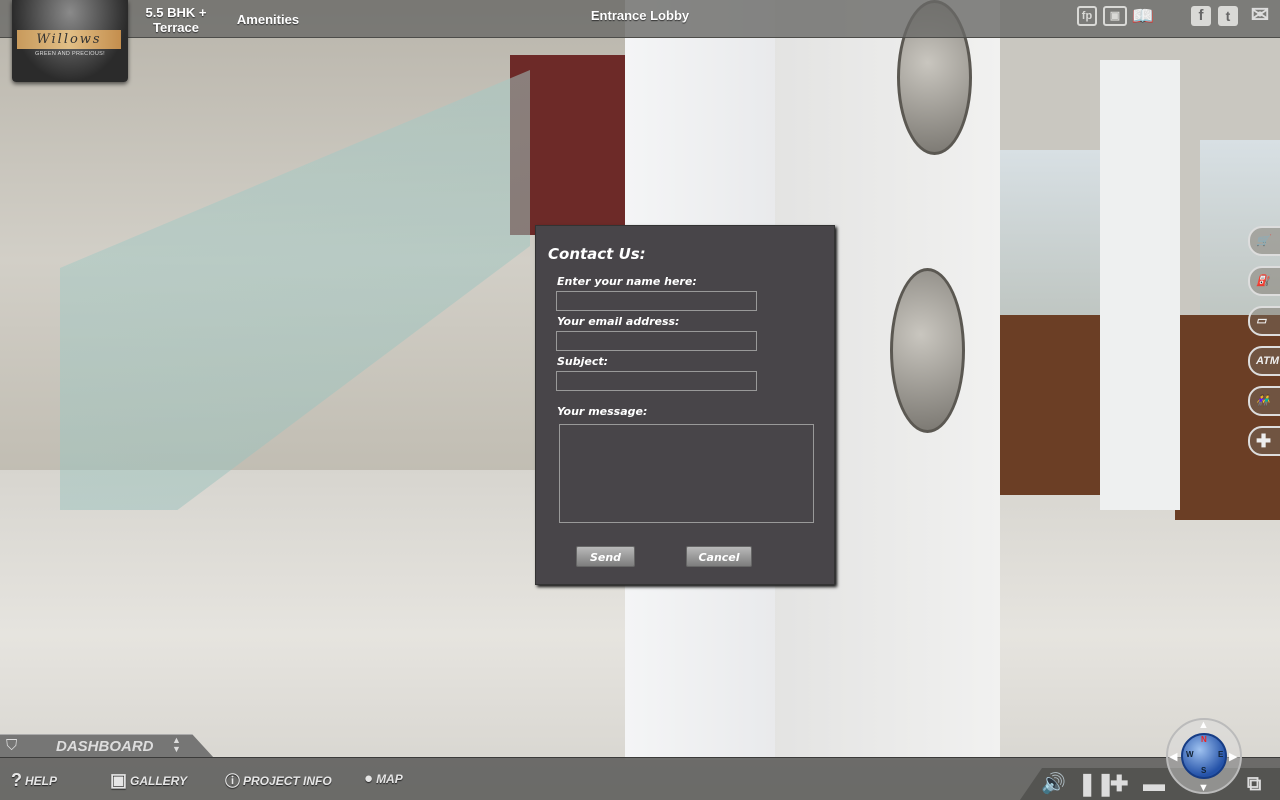 Image resolution: width=1280 pixels, height=800 pixels. What do you see at coordinates (1264, 441) in the screenshot?
I see `hospital-cross-icon: ✚` at bounding box center [1264, 441].